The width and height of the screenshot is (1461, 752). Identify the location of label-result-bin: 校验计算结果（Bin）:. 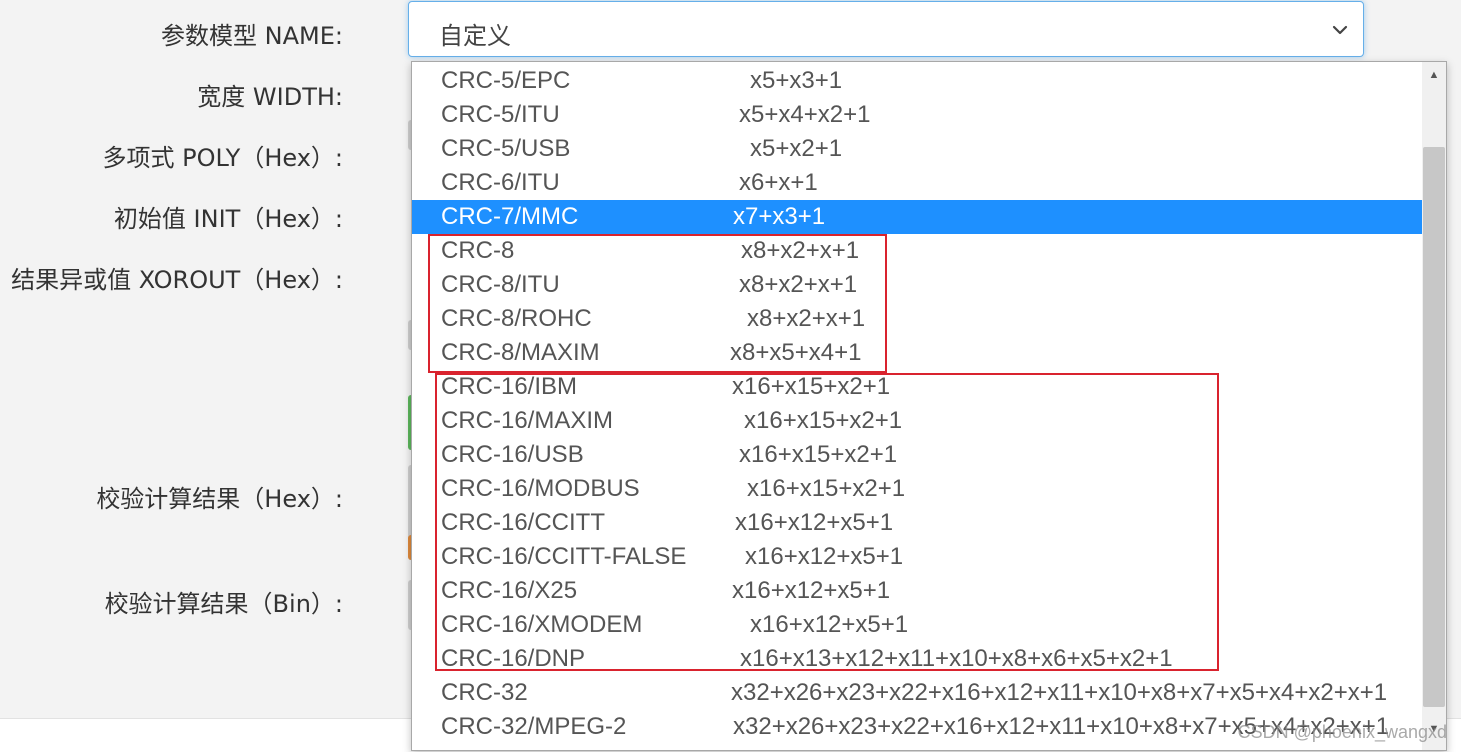
(223, 604).